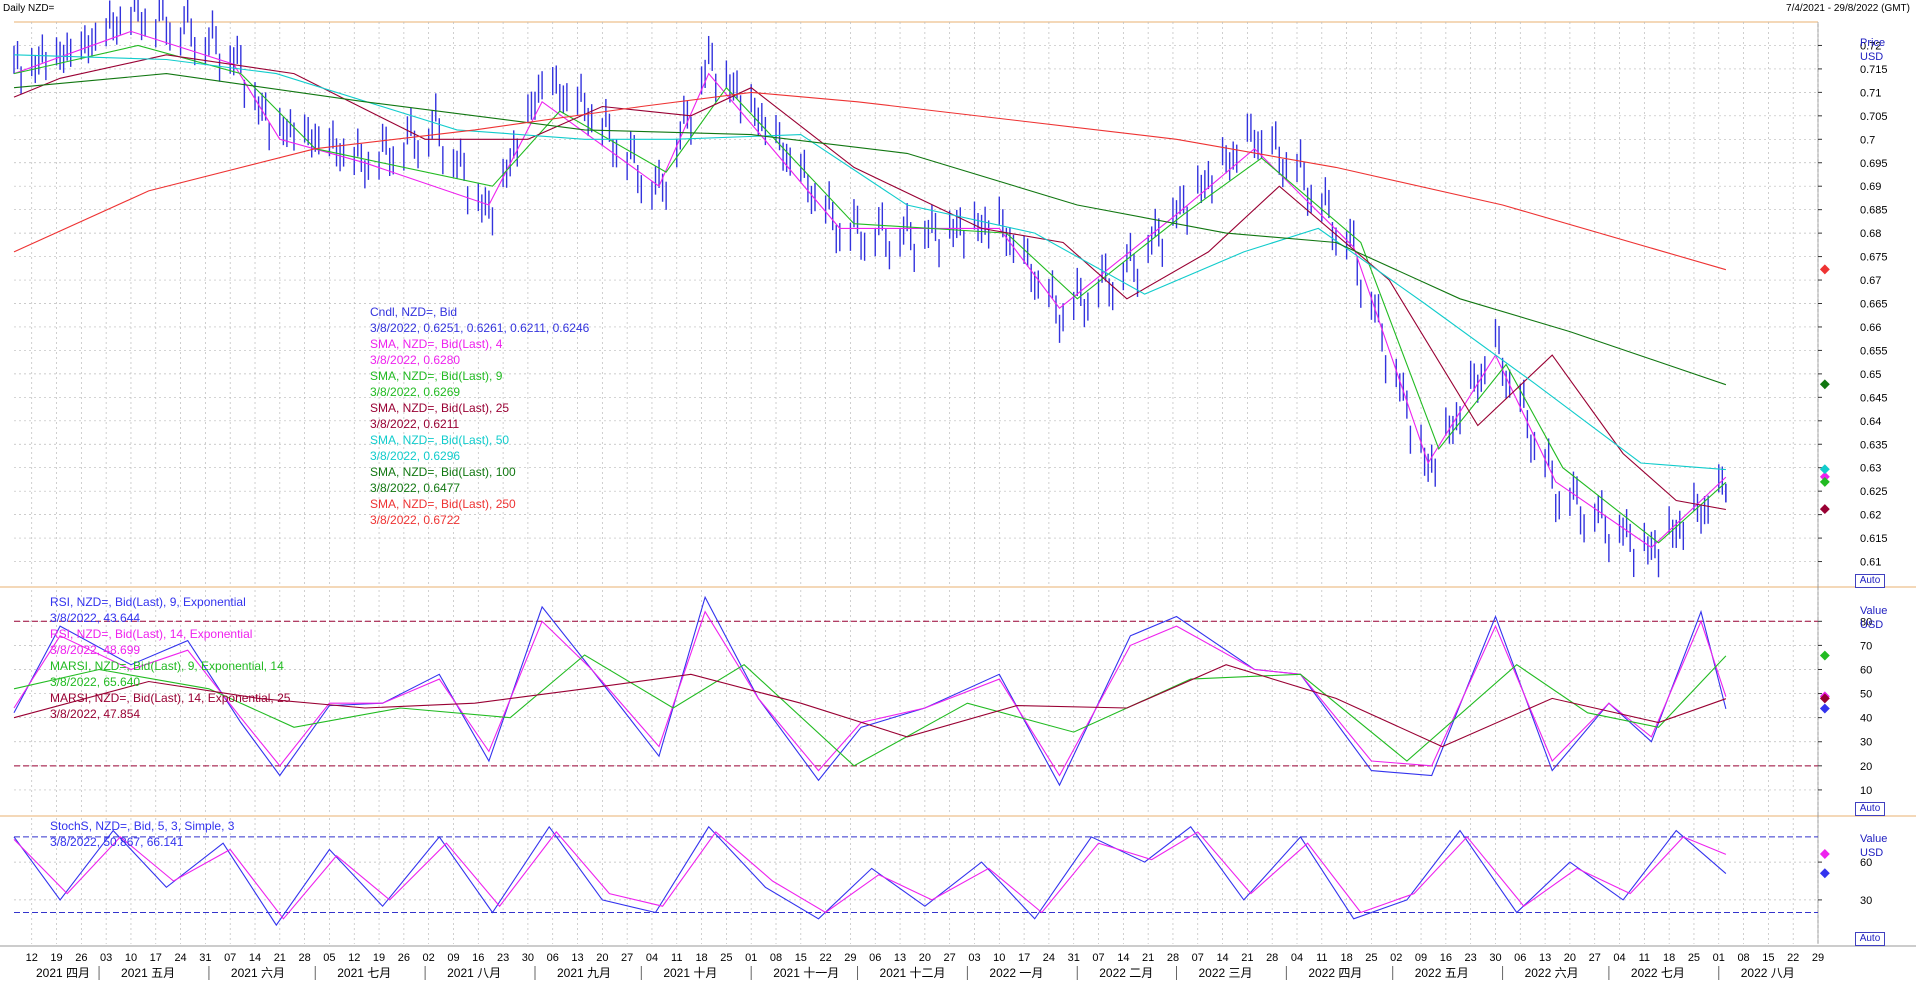  What do you see at coordinates (1874, 117) in the screenshot?
I see `y-tick-label: 0.705` at bounding box center [1874, 117].